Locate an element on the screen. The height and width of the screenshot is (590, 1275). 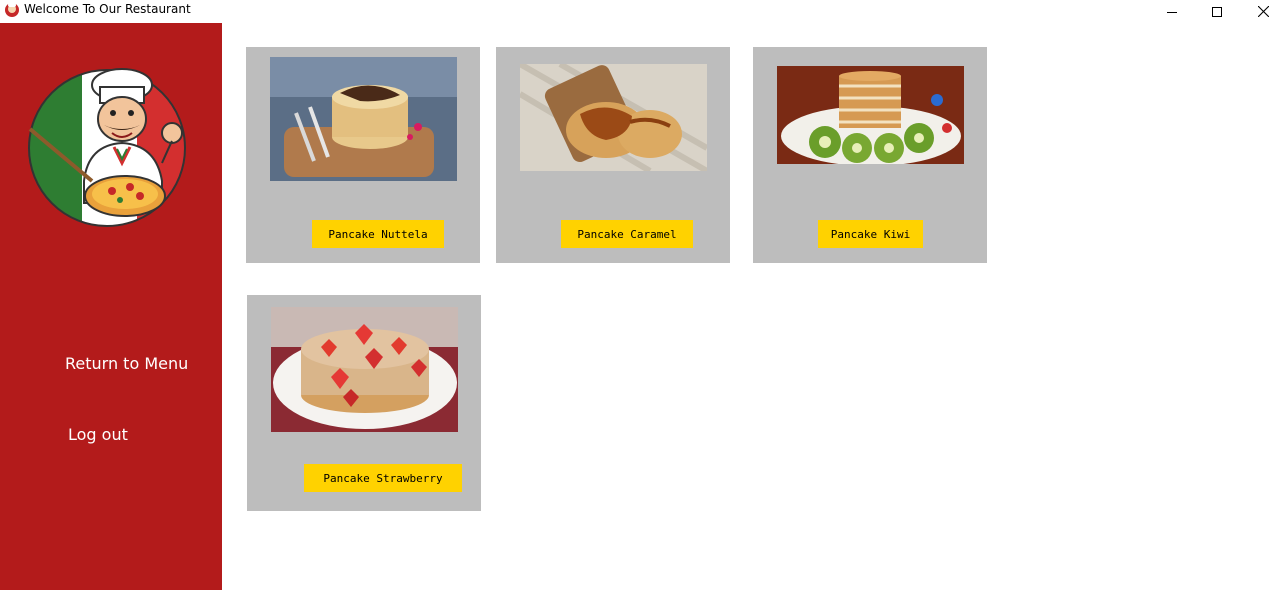
product-card: Pancake Strawberry is located at coordinates (364, 403).